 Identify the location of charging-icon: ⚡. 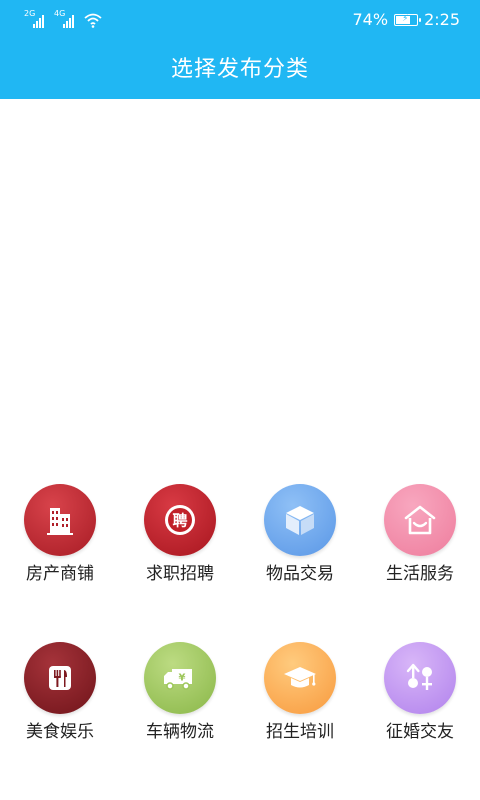
(405, 18).